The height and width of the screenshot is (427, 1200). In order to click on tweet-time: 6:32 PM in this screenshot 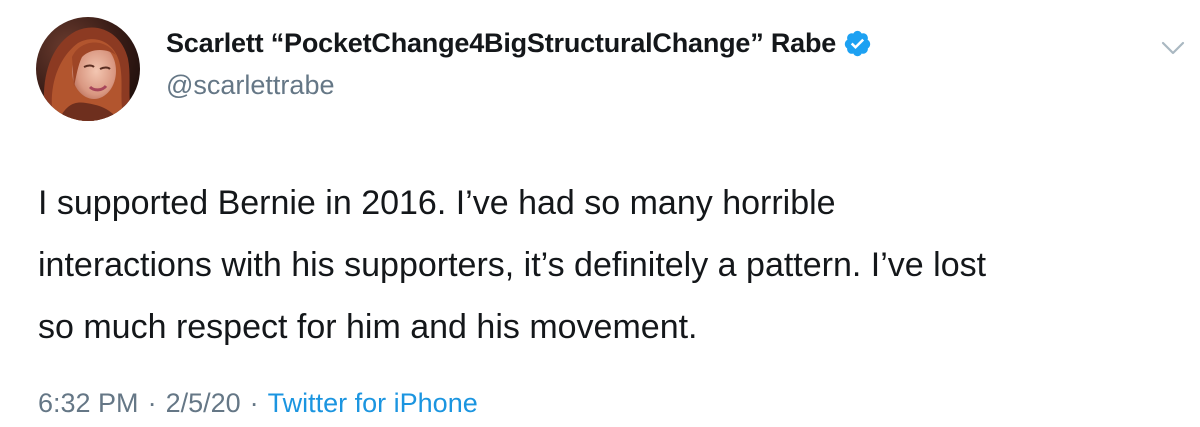, I will do `click(88, 403)`.